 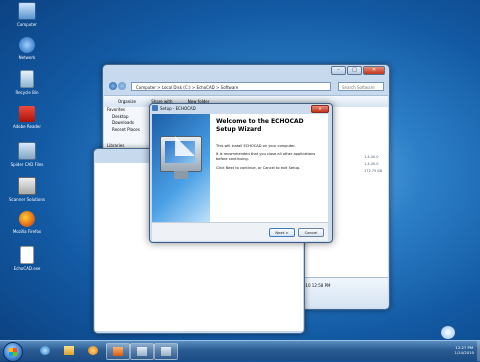 I want to click on forward-arrow-icon, so click(x=122, y=86).